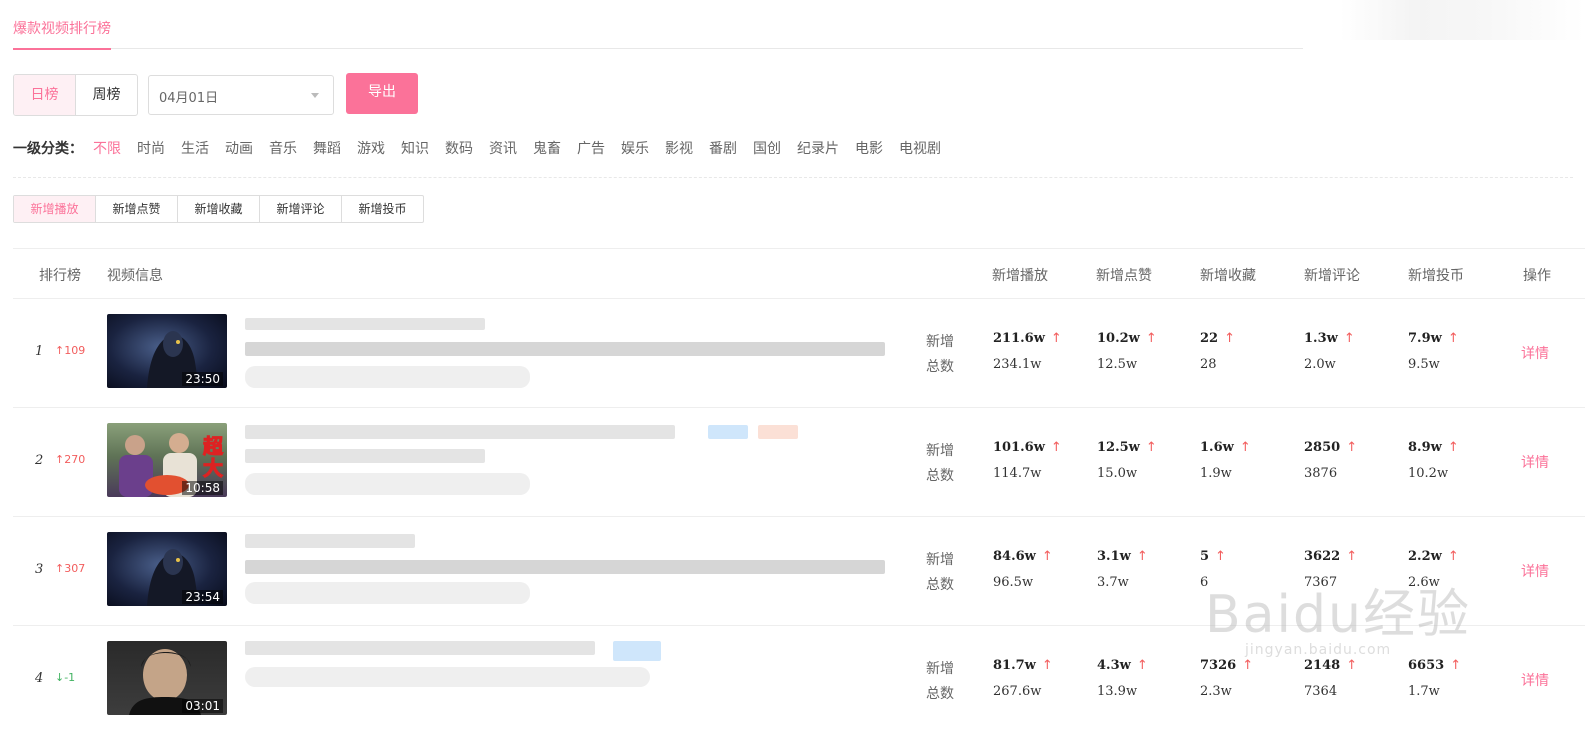  What do you see at coordinates (1216, 691) in the screenshot?
I see `total-favorites: 2.3w` at bounding box center [1216, 691].